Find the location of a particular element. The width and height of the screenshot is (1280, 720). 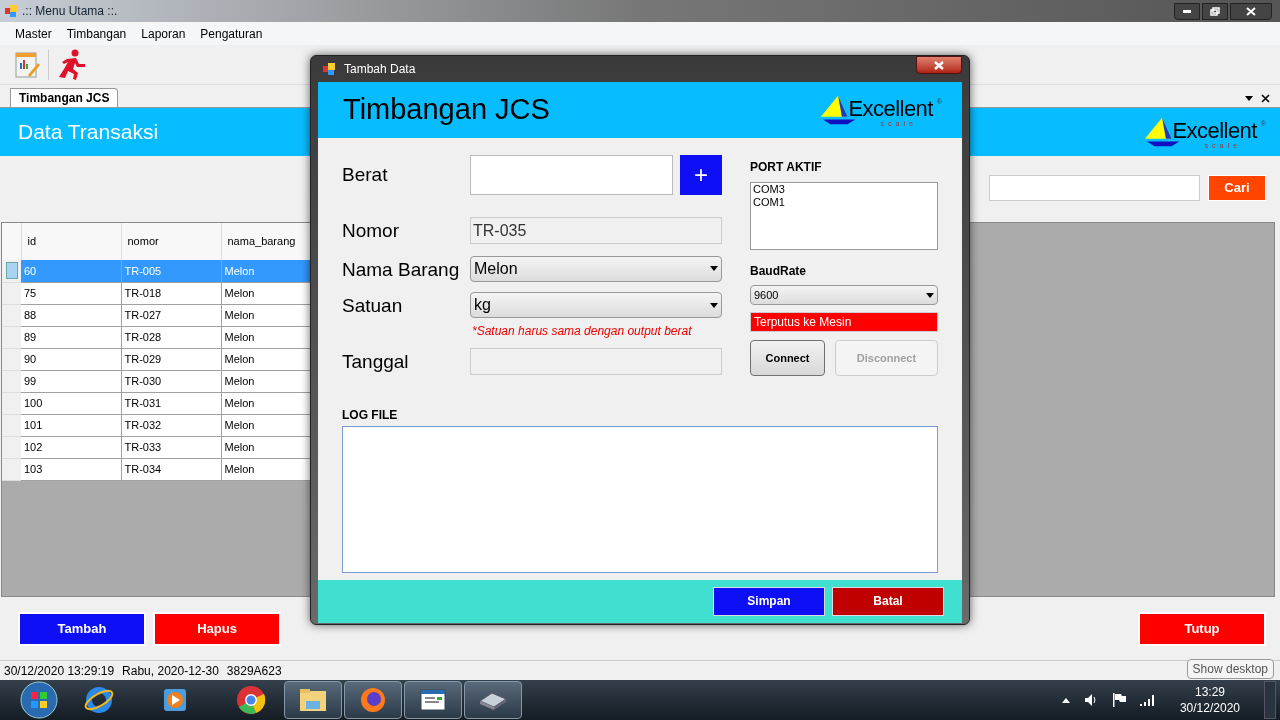

search-field is located at coordinates (1094, 188).